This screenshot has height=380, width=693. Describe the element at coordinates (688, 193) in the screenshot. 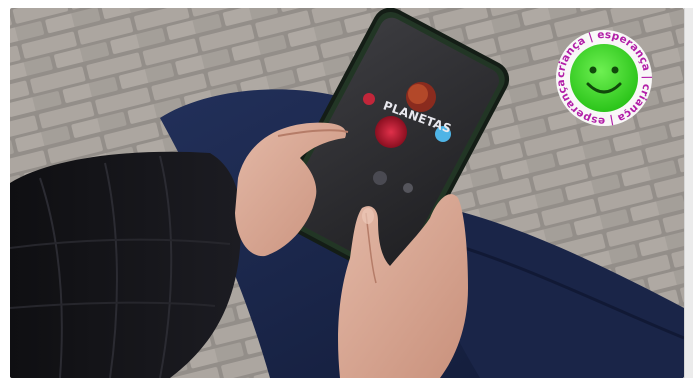

I see `right-edge-strip` at that location.